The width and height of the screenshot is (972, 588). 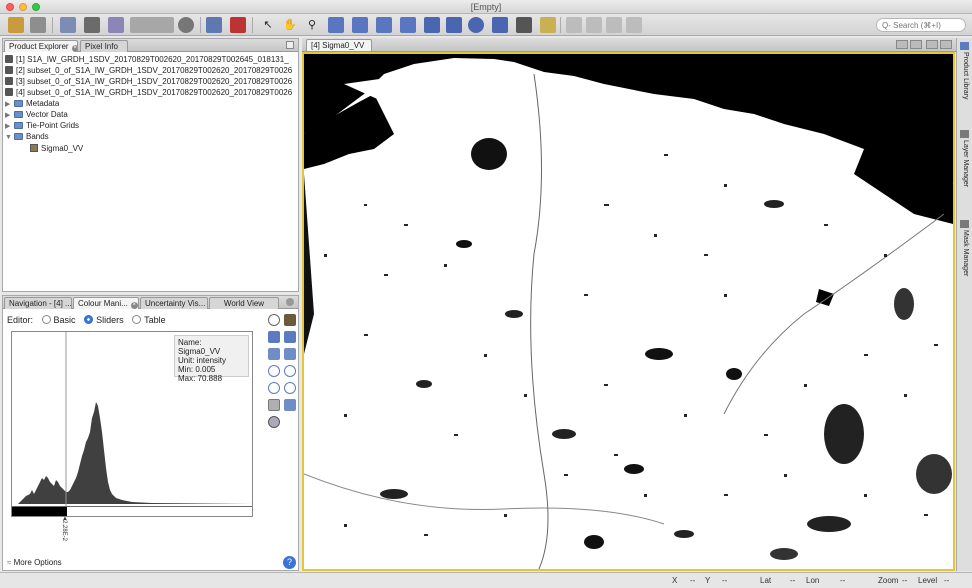 I want to click on magic-wand-icon, so click(x=548, y=25).